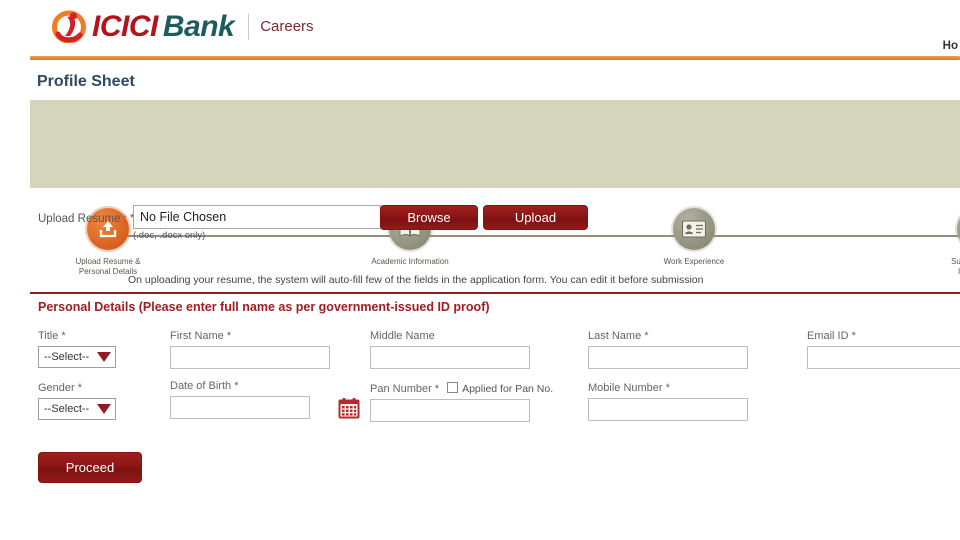 The width and height of the screenshot is (960, 540). I want to click on email-label: Email ID *, so click(831, 336).